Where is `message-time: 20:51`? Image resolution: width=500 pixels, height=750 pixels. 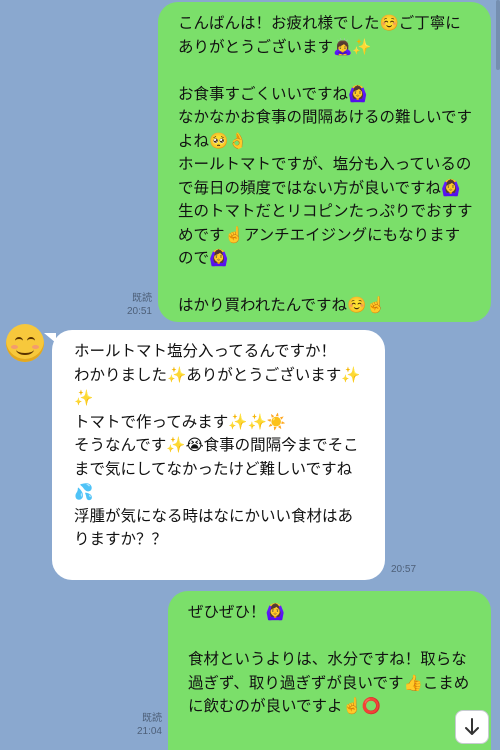
message-time: 20:51 is located at coordinates (139, 311).